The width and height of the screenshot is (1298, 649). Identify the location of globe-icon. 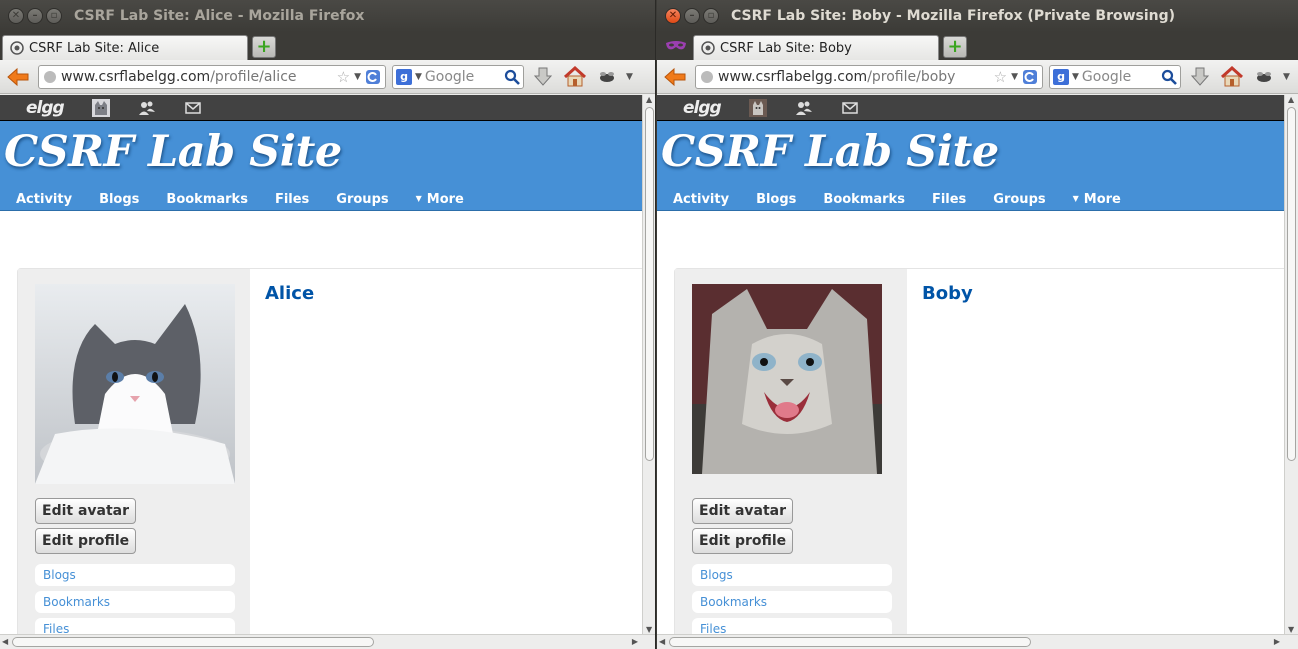
(707, 76).